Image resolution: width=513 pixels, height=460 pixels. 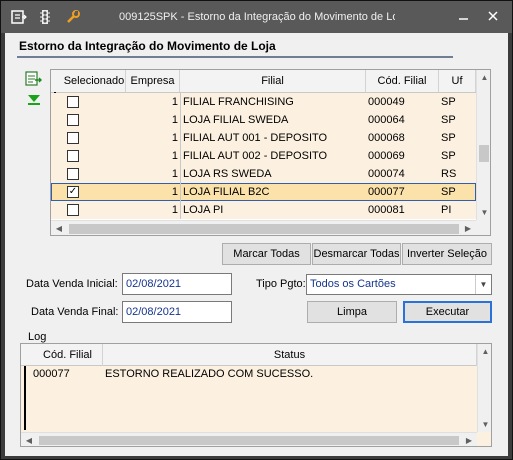 I want to click on column-header-empresa: Empresa, so click(x=153, y=81).